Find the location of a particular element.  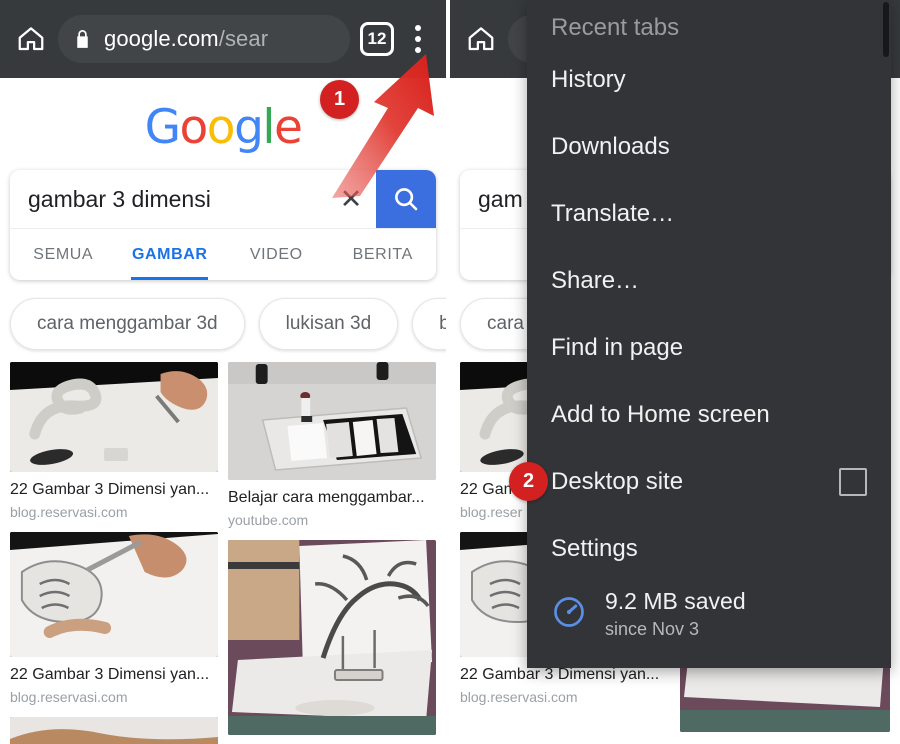

browser-toolbar: google.com/sear 12 is located at coordinates (223, 39).